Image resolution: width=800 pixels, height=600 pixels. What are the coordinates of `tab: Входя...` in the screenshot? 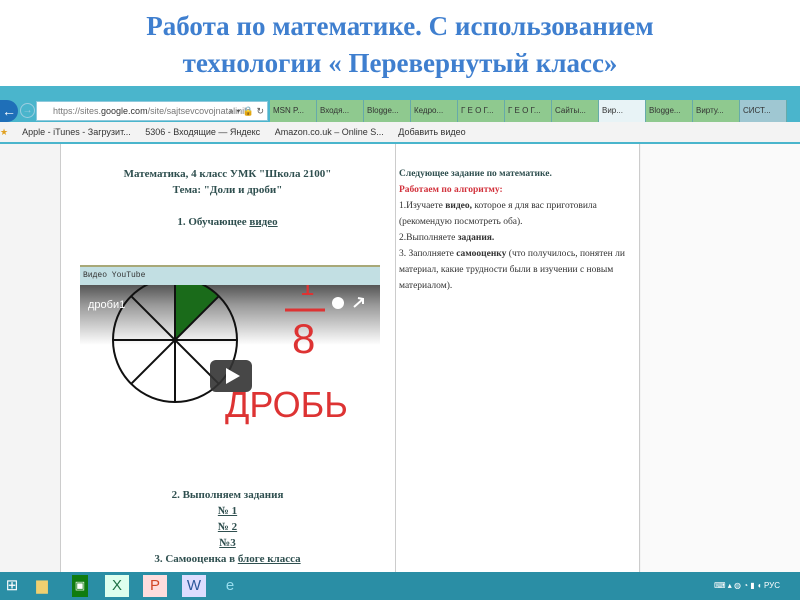 It's located at (340, 111).